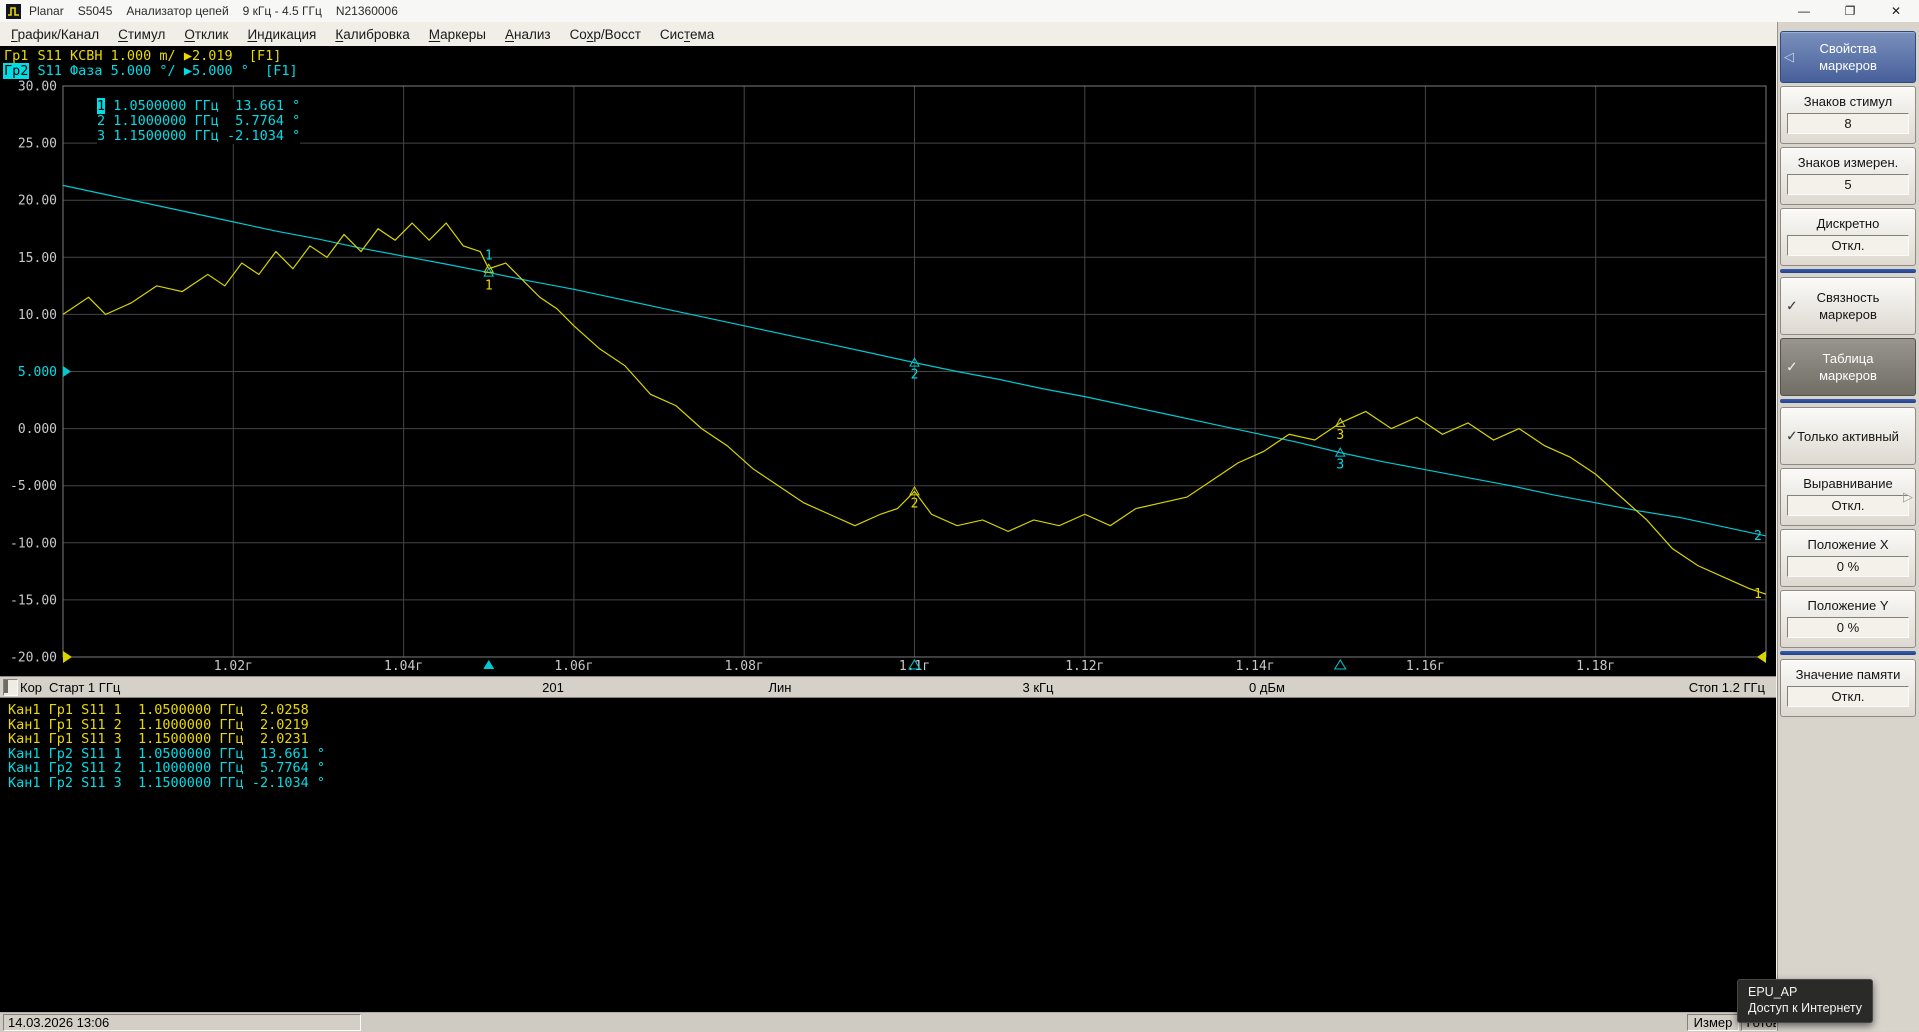  I want to click on x-axis-tick-label: 1.02г, so click(233, 666).